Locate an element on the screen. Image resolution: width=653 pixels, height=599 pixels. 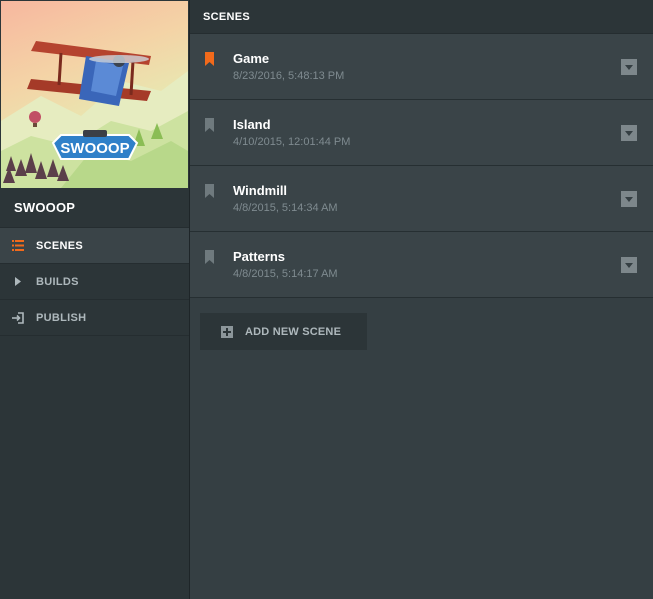
sidebar-item-publish: PUBLISH is located at coordinates (94, 317).